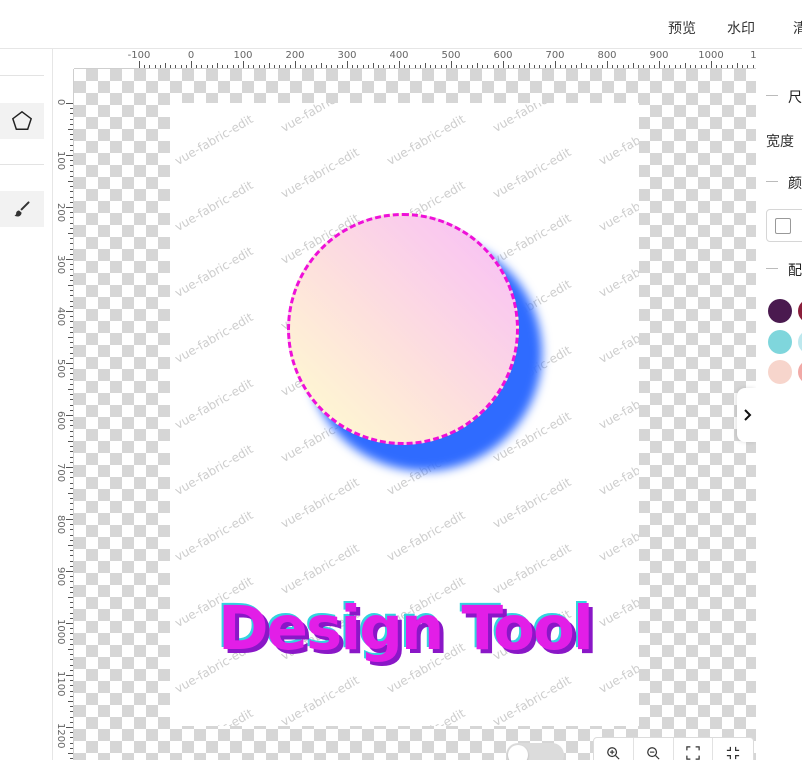  What do you see at coordinates (406, 628) in the screenshot?
I see `design-tool-text: Design Tool` at bounding box center [406, 628].